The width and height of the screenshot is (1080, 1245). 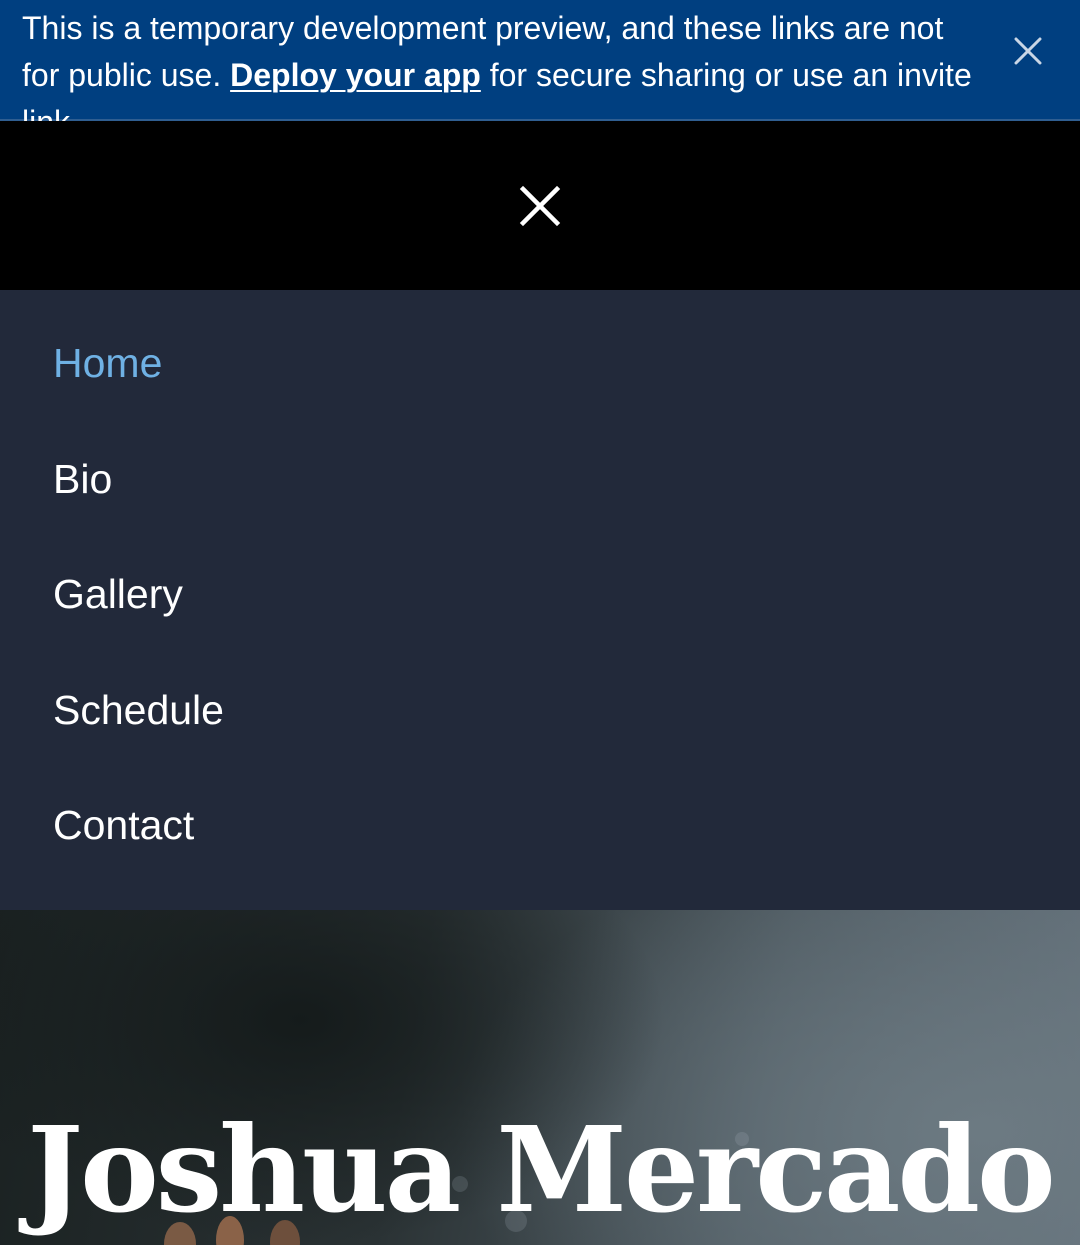 I want to click on site-header, so click(x=540, y=205).